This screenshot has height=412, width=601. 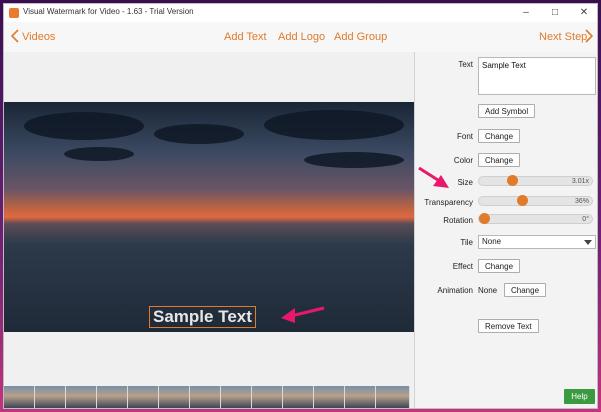 I want to click on animation-label: Animation, so click(x=455, y=290).